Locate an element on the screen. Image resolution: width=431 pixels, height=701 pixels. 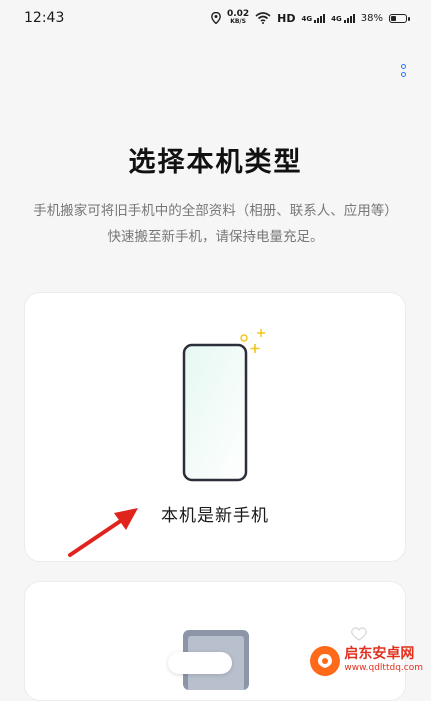
battery-fill is located at coordinates (393, 18).